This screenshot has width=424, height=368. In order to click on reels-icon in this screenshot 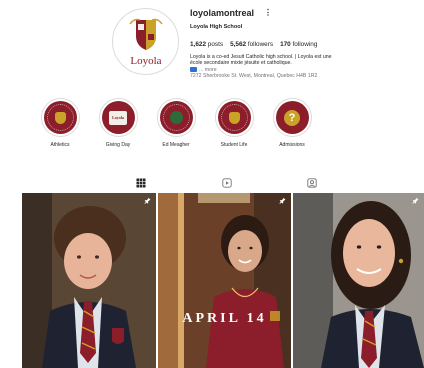, I will do `click(227, 183)`.